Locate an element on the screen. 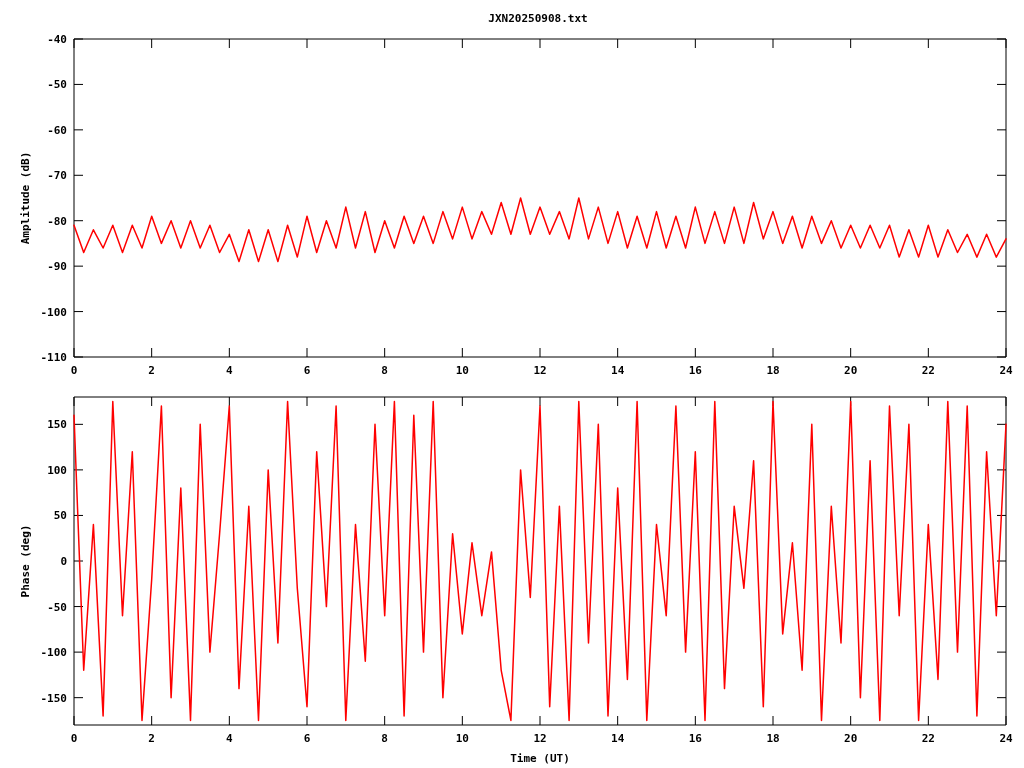  tick-label: -80 is located at coordinates (57, 221).